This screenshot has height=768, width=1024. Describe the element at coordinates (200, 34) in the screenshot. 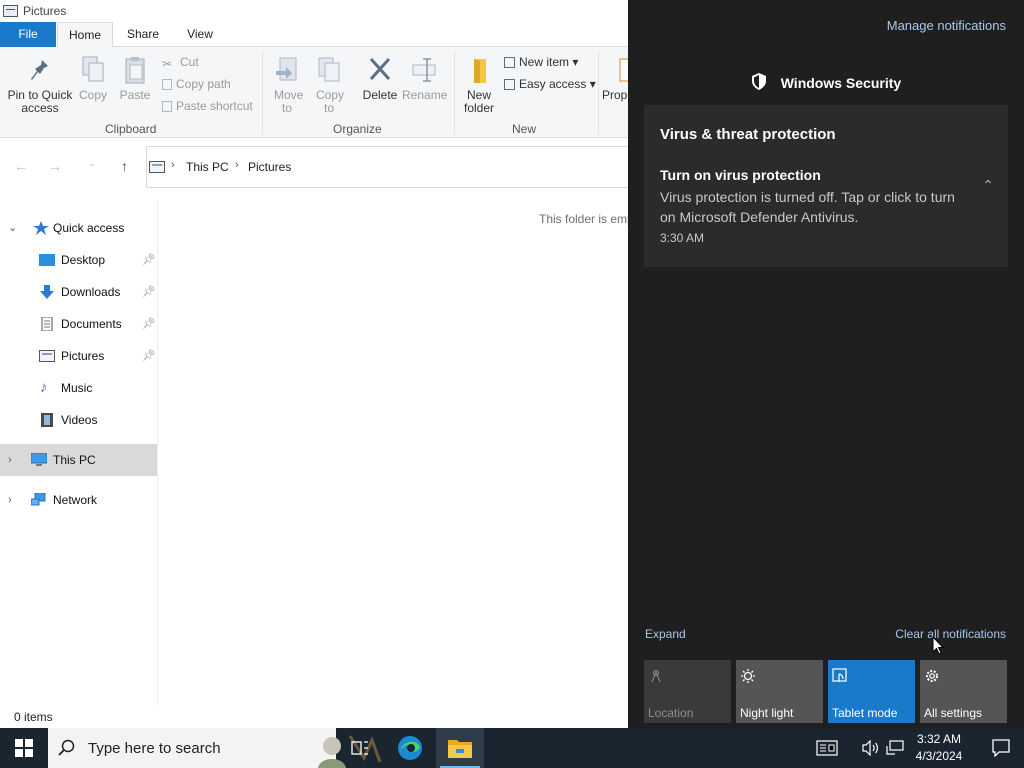

I see `tab-view: View` at that location.